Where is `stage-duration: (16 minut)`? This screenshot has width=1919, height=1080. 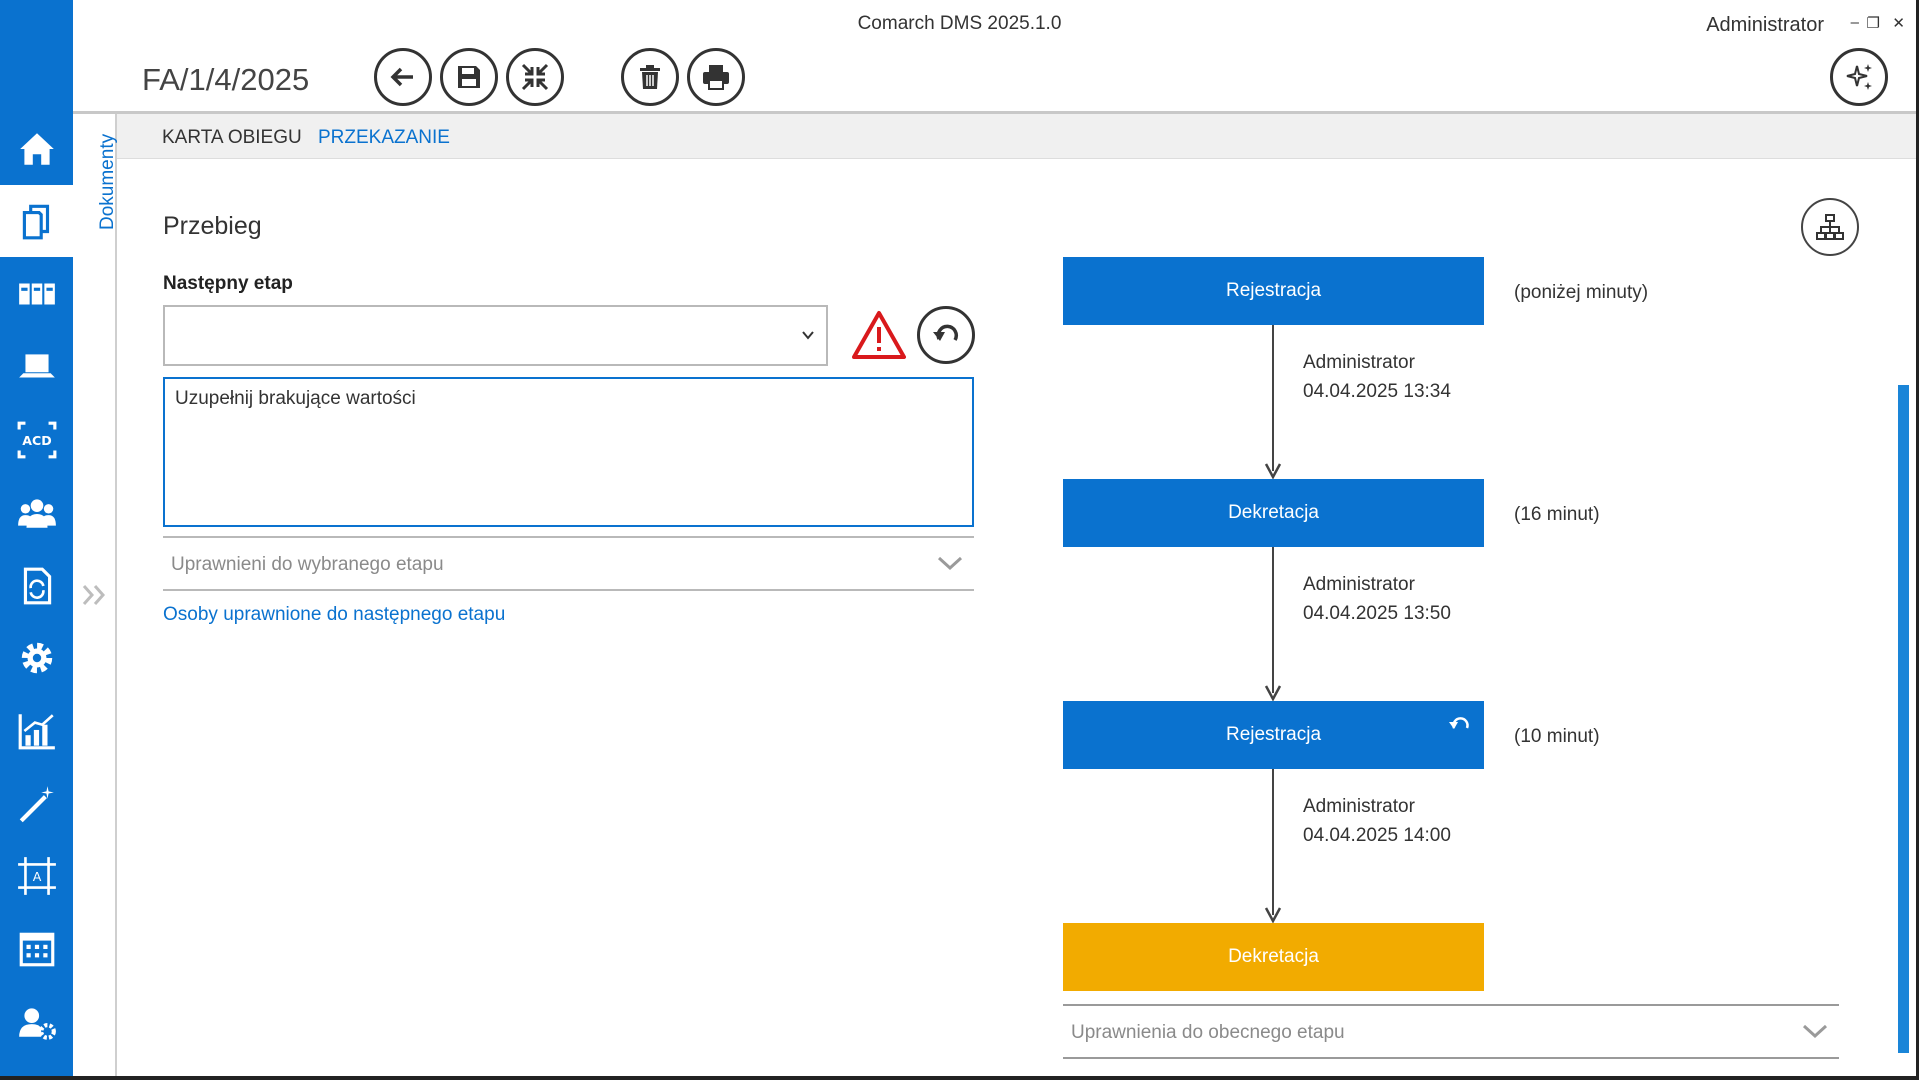
stage-duration: (16 minut) is located at coordinates (1557, 514).